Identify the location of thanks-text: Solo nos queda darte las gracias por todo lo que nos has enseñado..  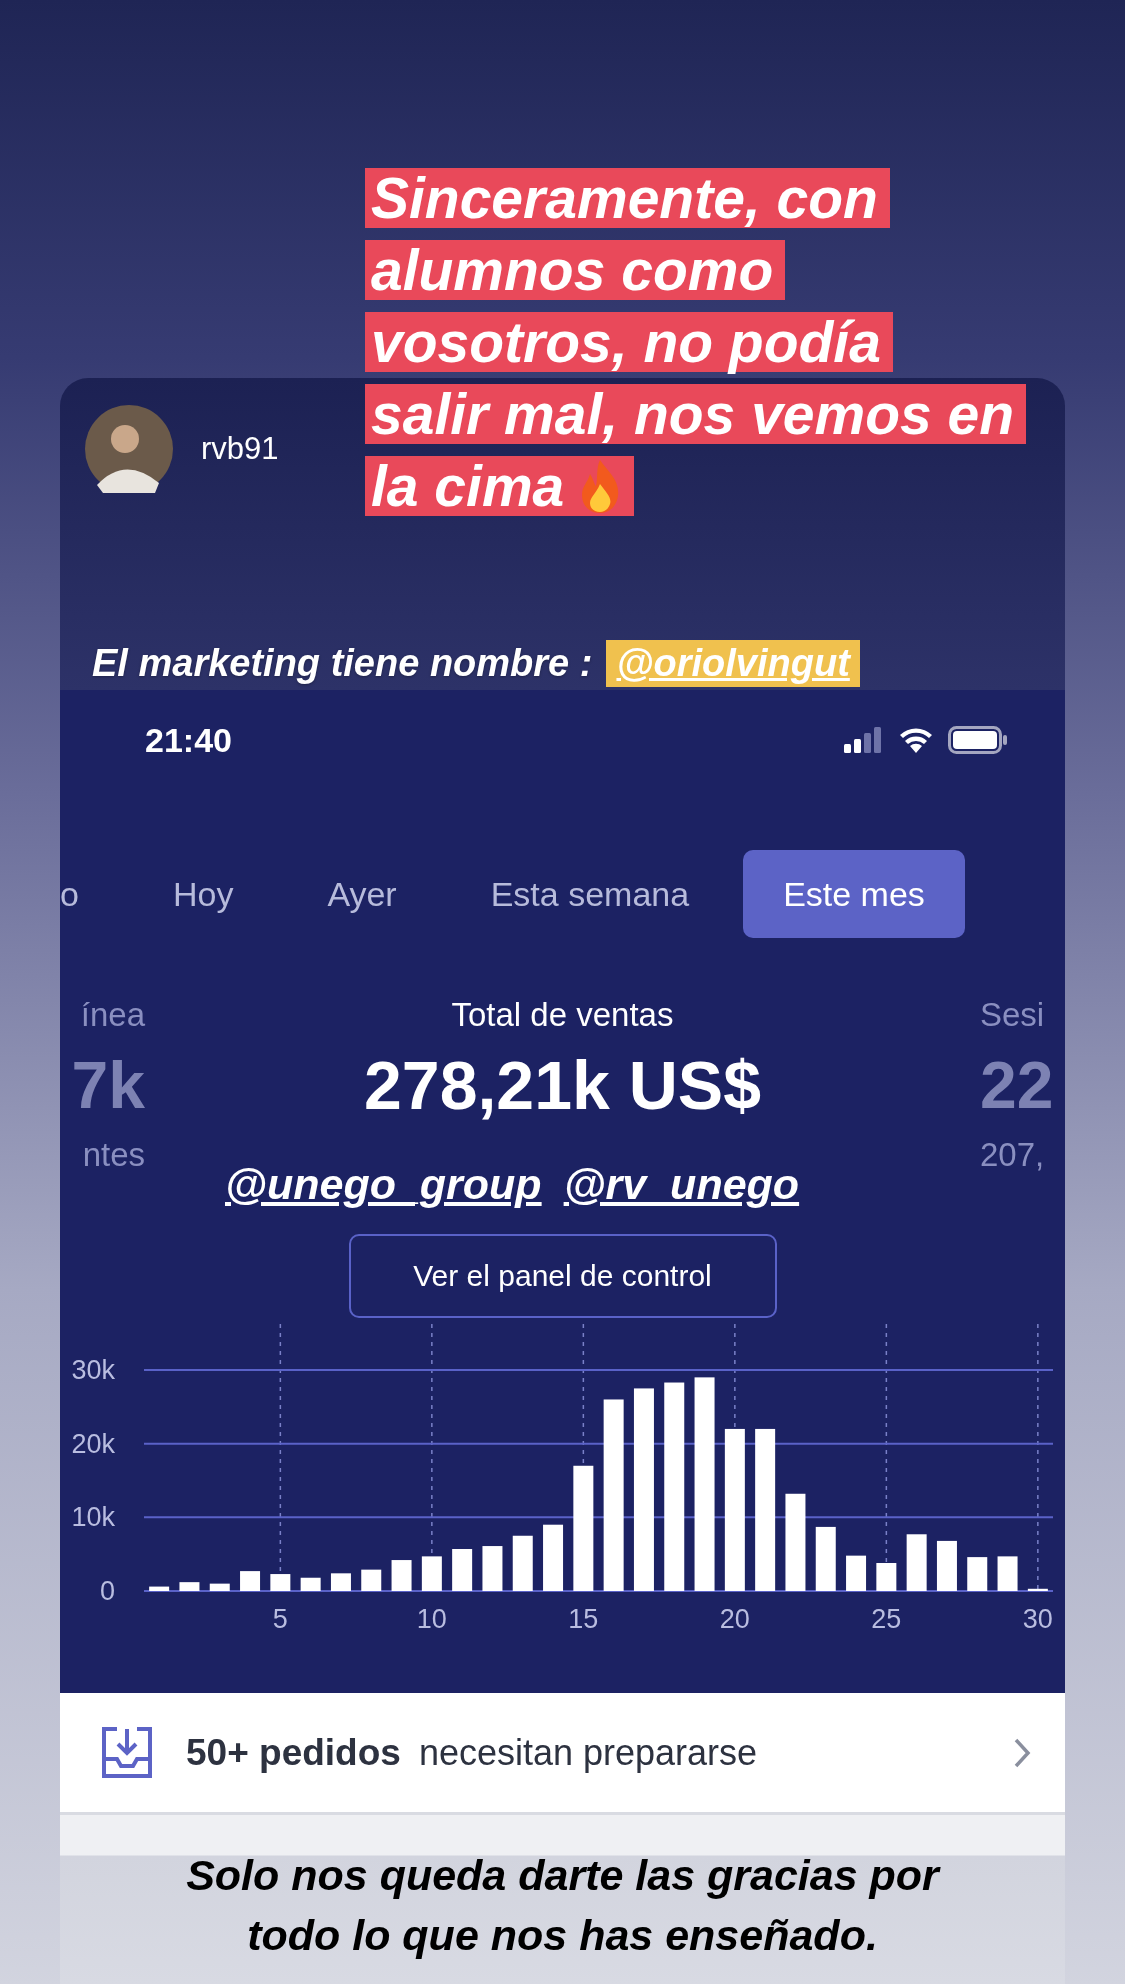
(563, 1905).